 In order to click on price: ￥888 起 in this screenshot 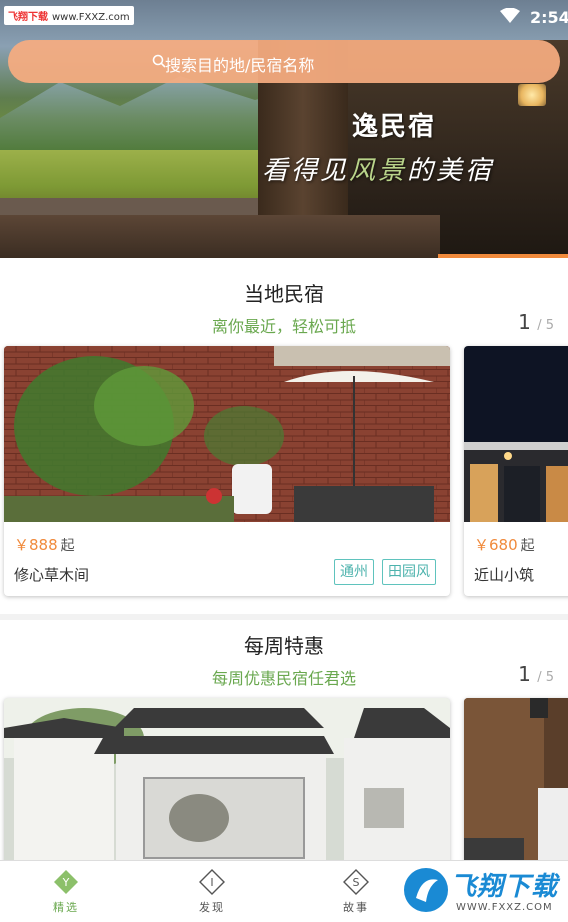, I will do `click(44, 544)`.